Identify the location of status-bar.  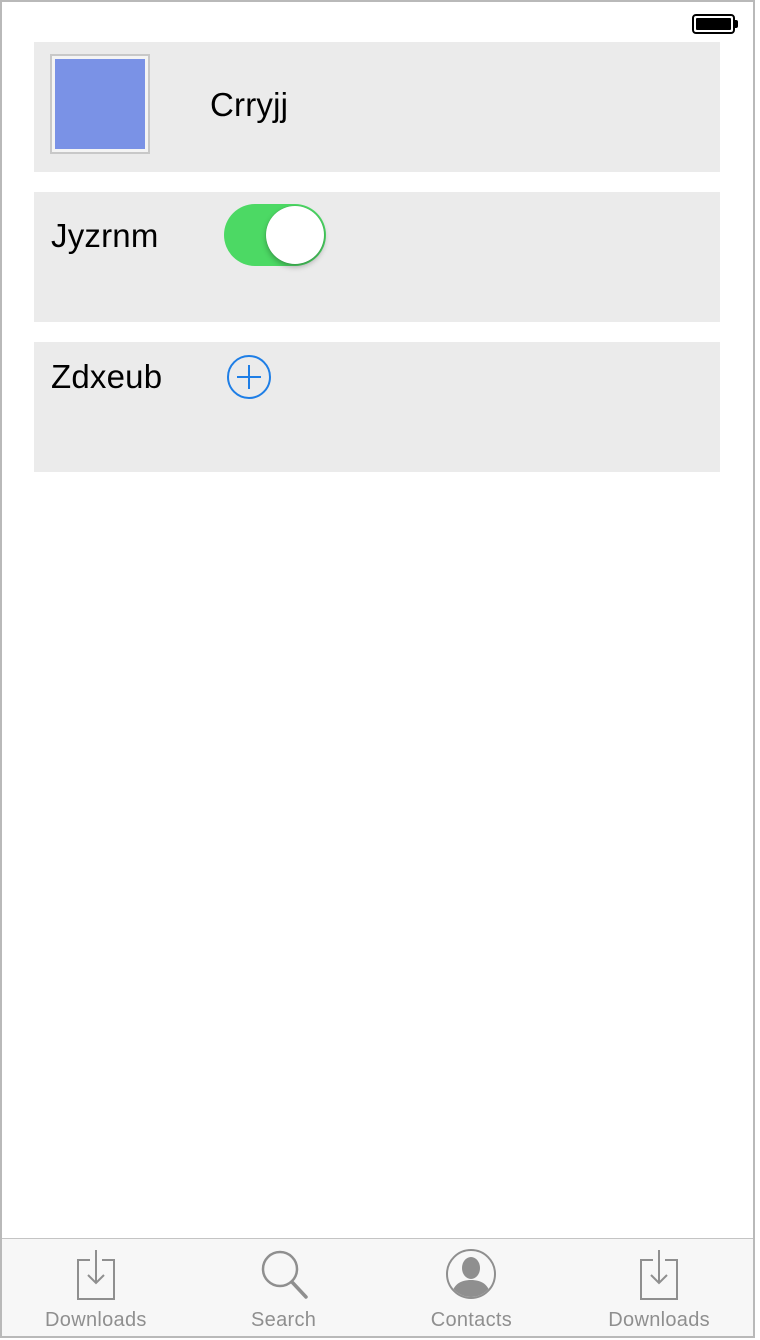
(377, 22).